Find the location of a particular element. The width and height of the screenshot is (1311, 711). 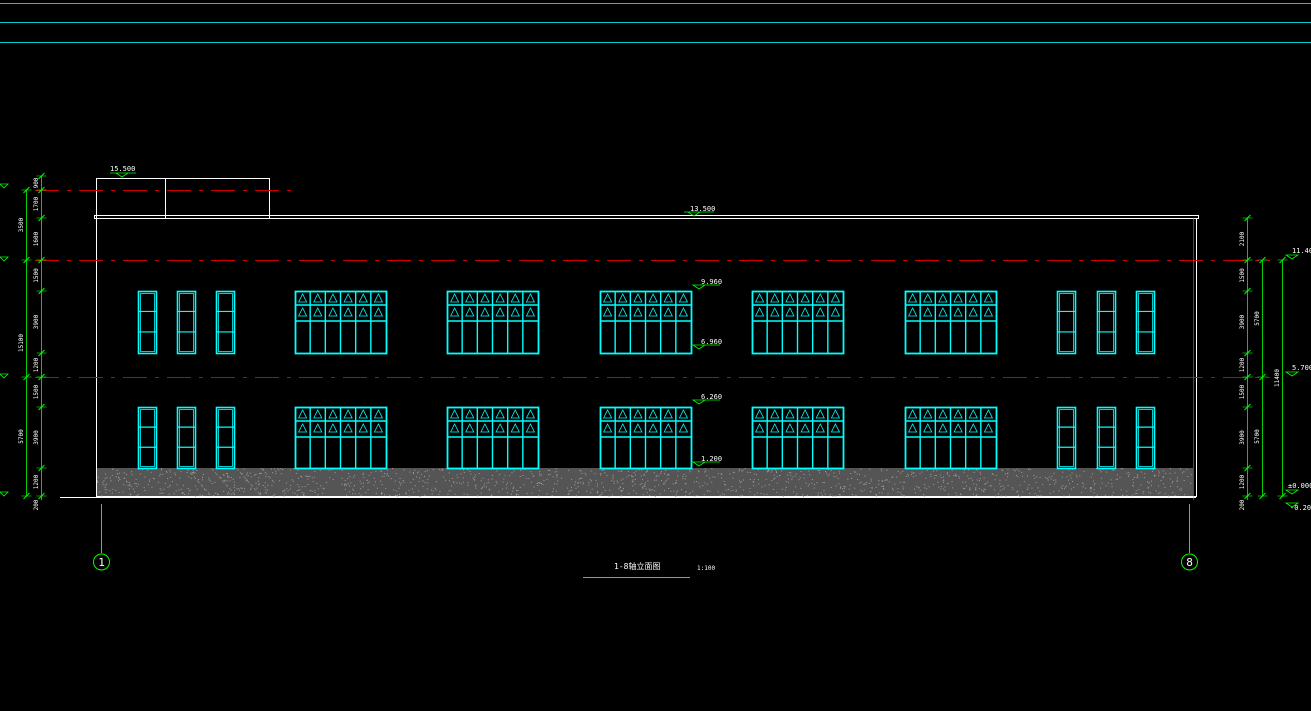

dimension-label: 1200 is located at coordinates (36, 481).